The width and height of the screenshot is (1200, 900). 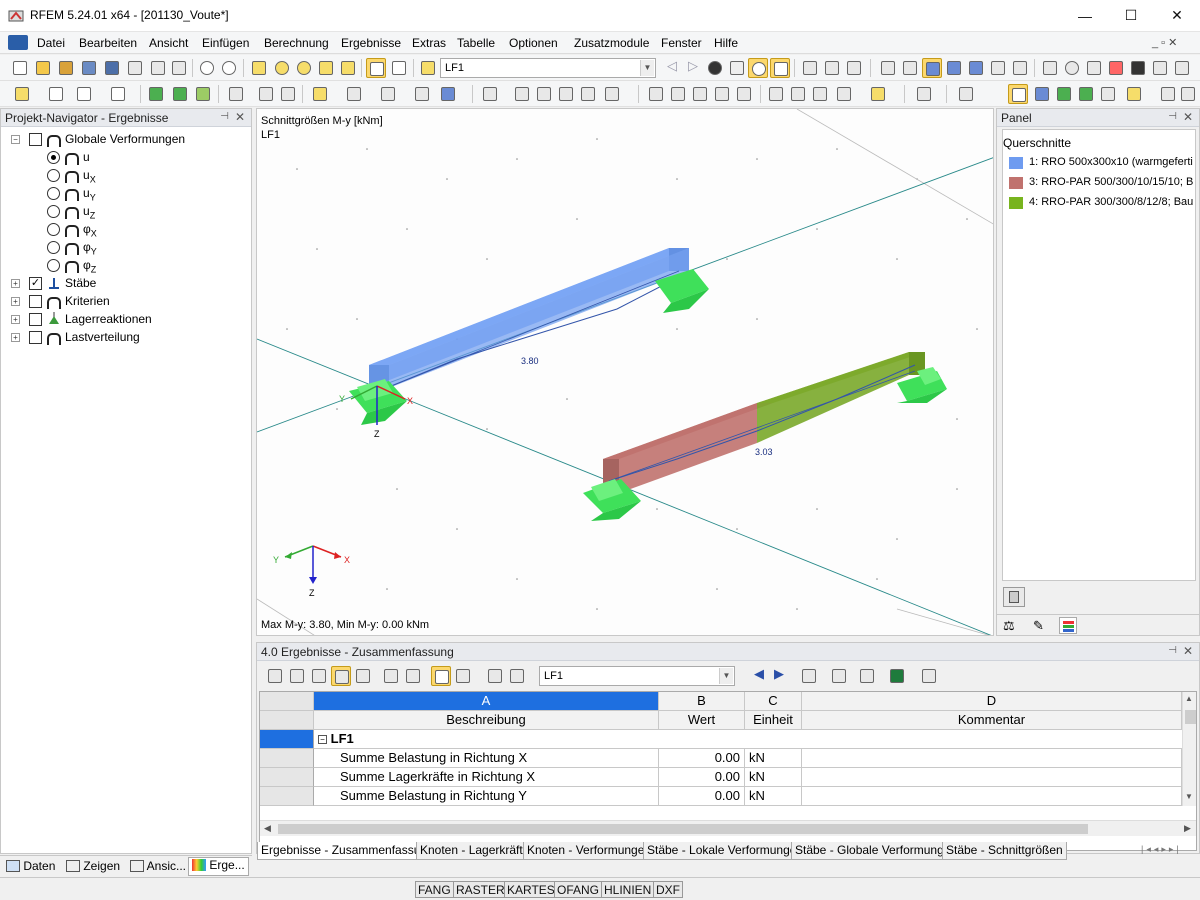 I want to click on vertical-scrollbar: ▲ ▼, so click(x=1189, y=749).